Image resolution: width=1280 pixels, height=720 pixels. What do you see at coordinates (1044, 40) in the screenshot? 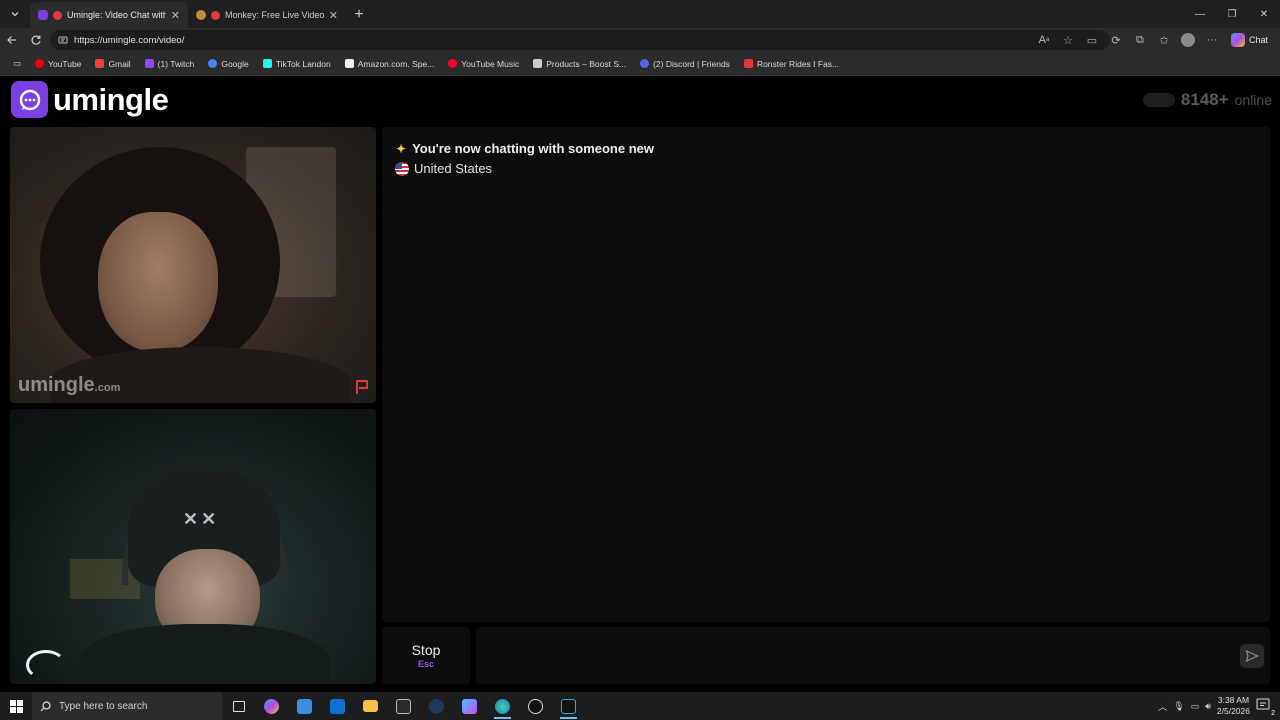
I see `read-aloud-icon: Aa` at bounding box center [1044, 40].